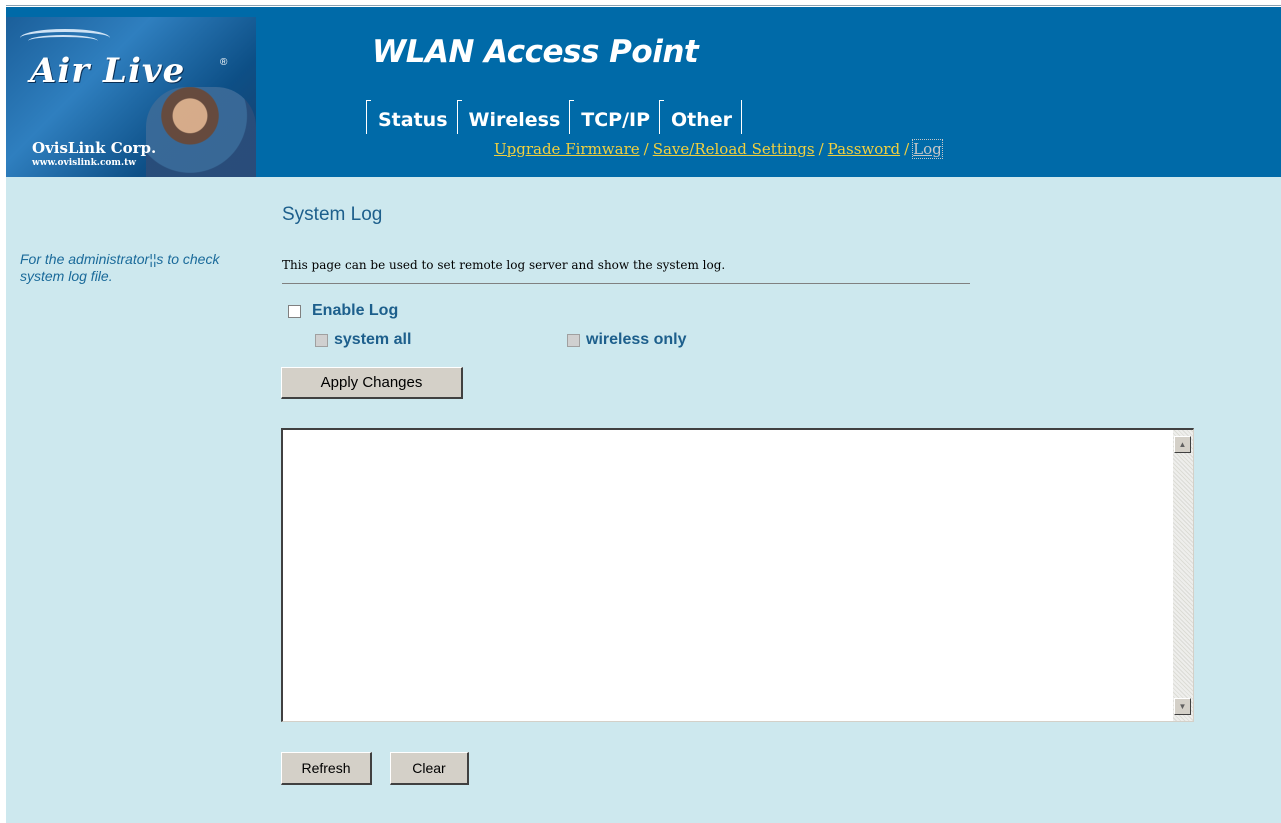 The height and width of the screenshot is (823, 1281). What do you see at coordinates (224, 62) in the screenshot?
I see `registered-mark: ®` at bounding box center [224, 62].